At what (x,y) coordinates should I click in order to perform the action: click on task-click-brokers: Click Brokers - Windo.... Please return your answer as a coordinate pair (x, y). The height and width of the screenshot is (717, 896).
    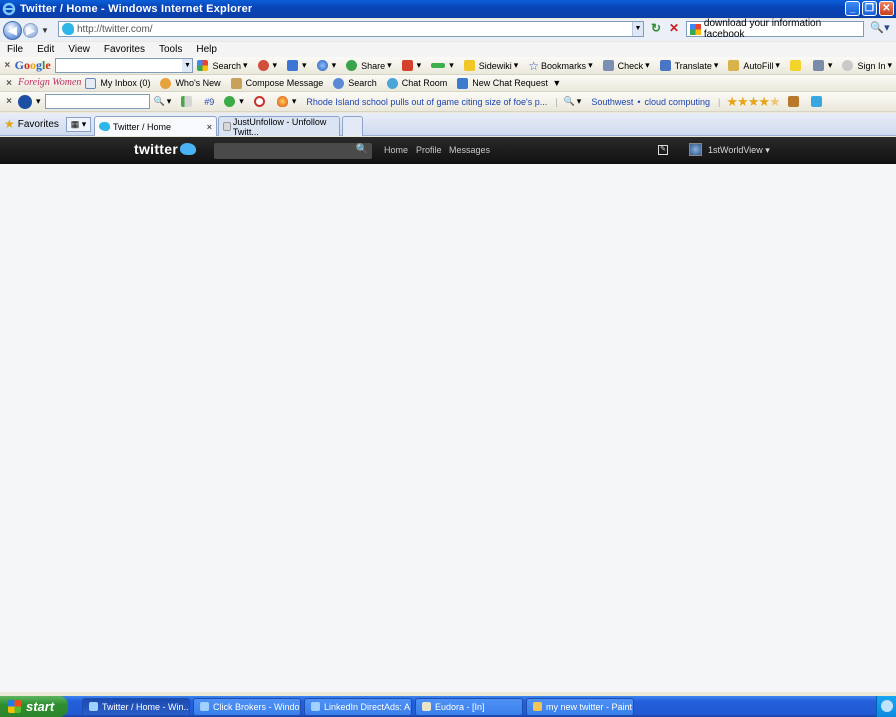
    Looking at the image, I should click on (247, 706).